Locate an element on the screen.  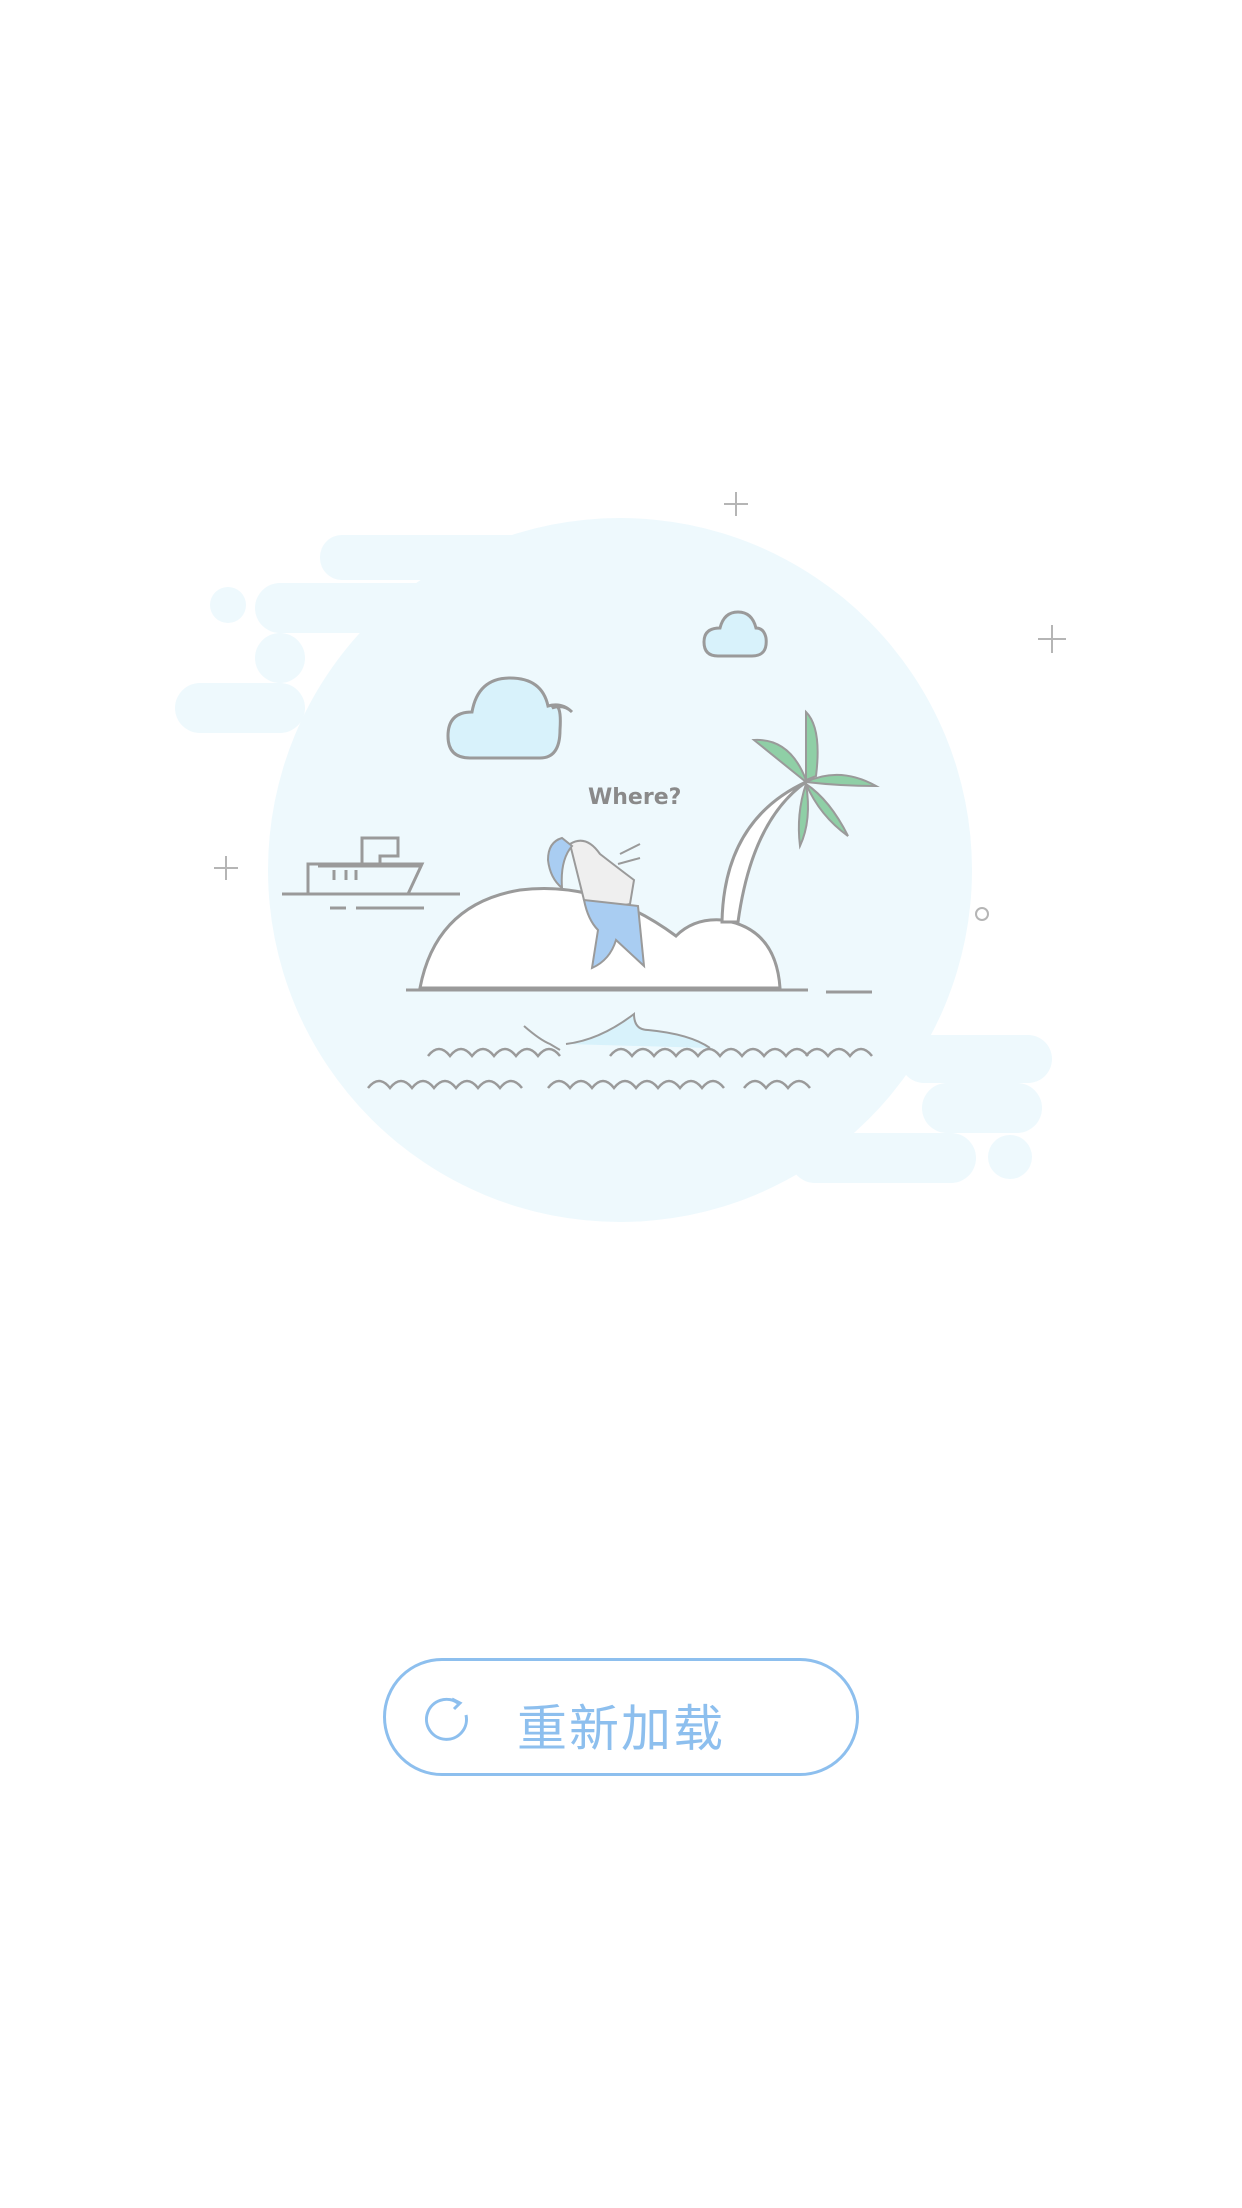
reload-button: 重新加载 is located at coordinates (621, 1717).